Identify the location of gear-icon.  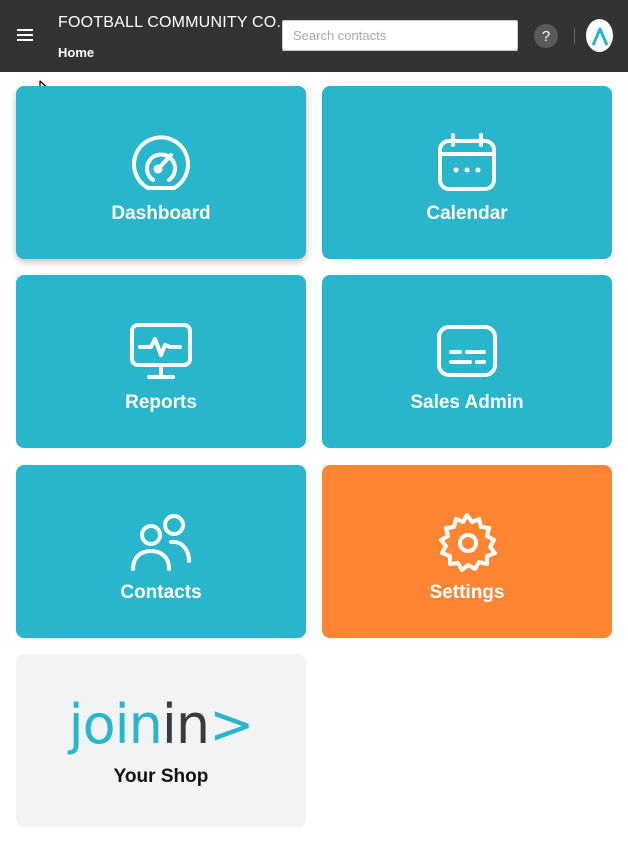
(467, 543).